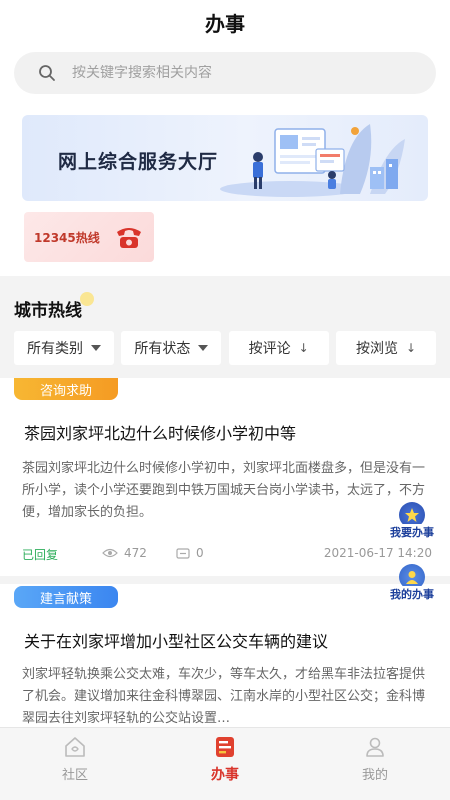  I want to click on view-count: 472, so click(124, 553).